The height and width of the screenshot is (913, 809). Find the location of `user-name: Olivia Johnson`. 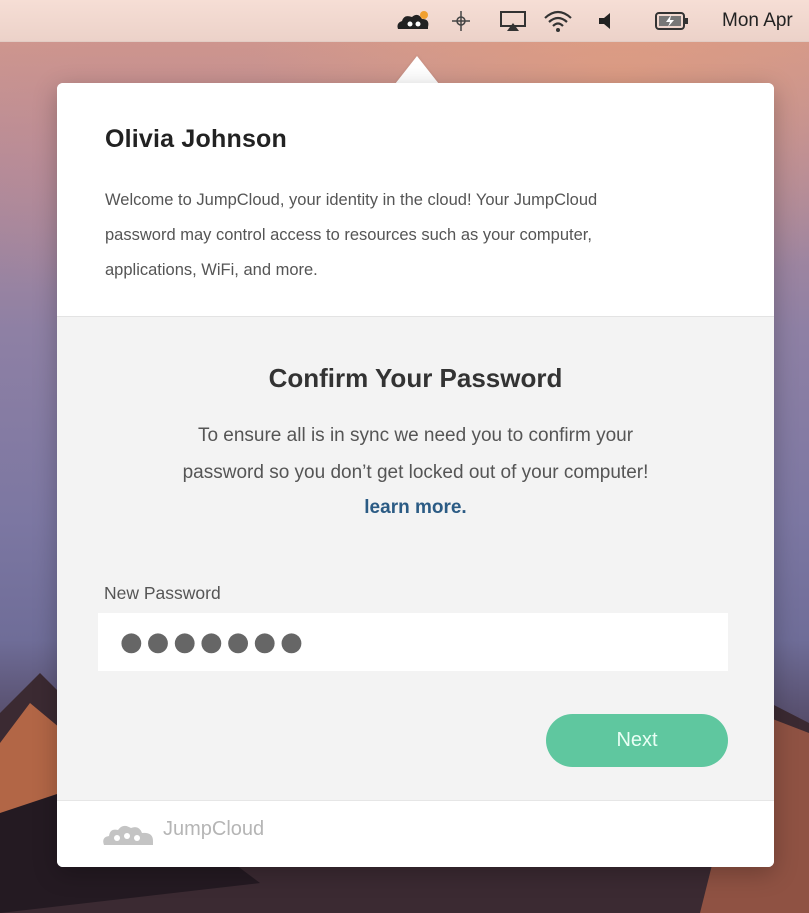

user-name: Olivia Johnson is located at coordinates (196, 139).